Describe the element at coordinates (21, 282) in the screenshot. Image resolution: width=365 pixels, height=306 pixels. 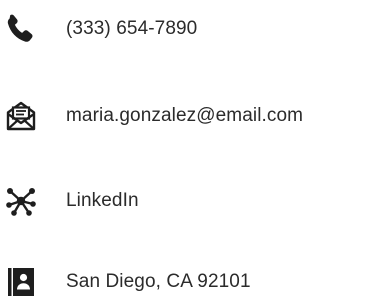
I see `address-book-icon` at that location.